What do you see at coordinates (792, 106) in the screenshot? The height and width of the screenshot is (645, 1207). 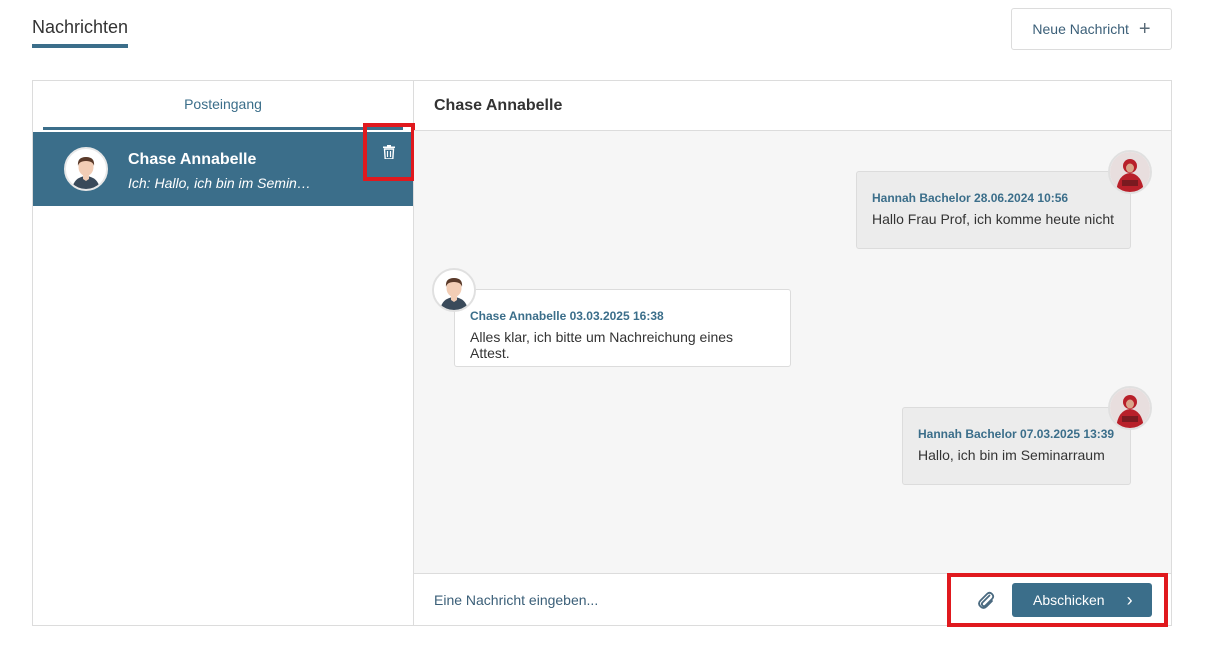 I see `chat-header-name: Chase Annabelle` at bounding box center [792, 106].